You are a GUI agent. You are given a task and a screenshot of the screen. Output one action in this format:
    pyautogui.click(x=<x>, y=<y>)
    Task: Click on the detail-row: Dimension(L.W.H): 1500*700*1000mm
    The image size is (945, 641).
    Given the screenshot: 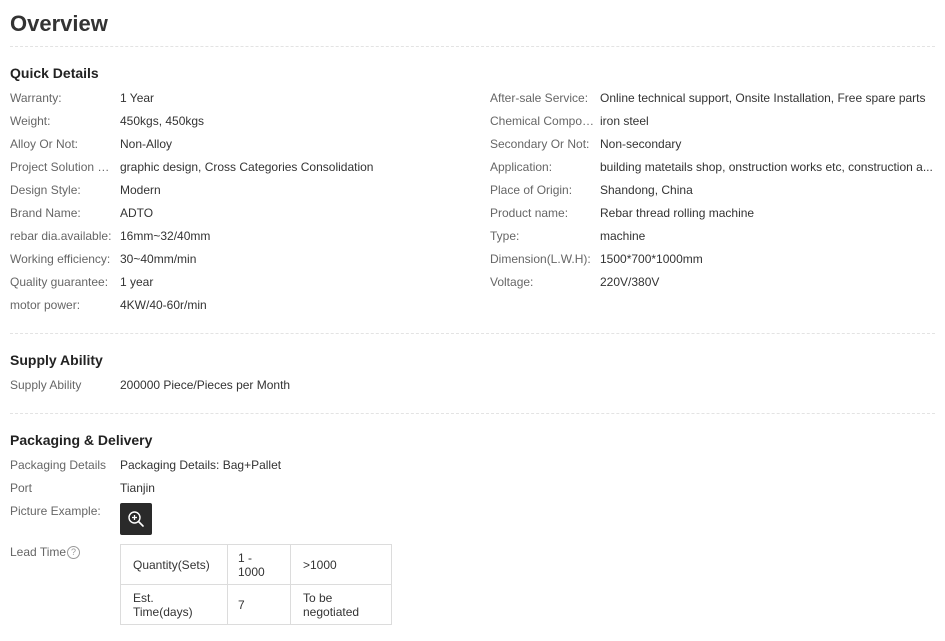 What is the action you would take?
    pyautogui.click(x=712, y=260)
    